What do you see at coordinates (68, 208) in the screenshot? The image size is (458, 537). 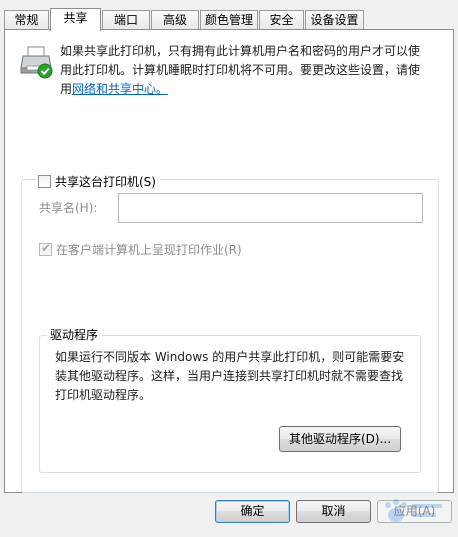 I see `share-name-label: 共享名(H):` at bounding box center [68, 208].